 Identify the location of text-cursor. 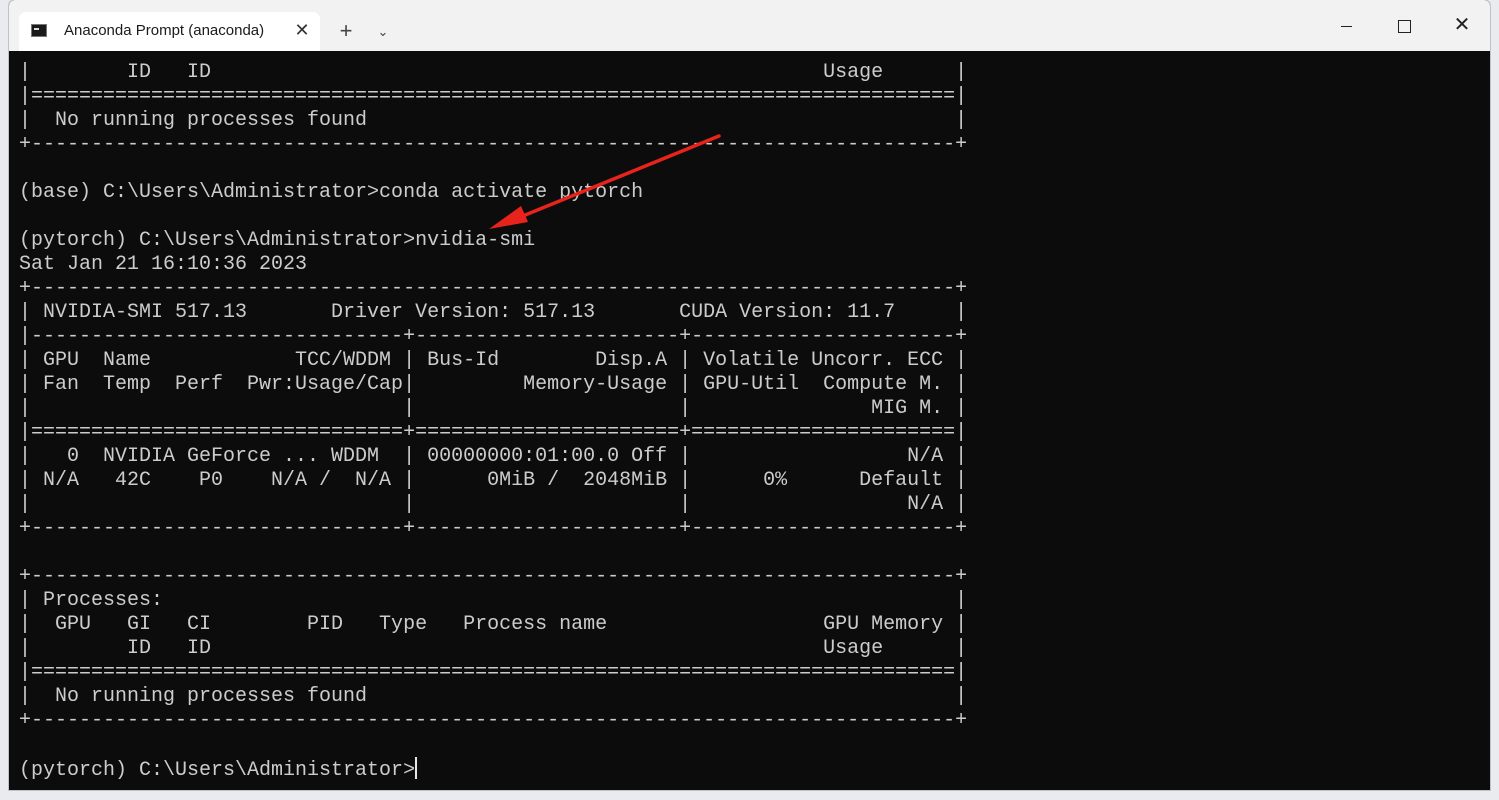
(416, 768).